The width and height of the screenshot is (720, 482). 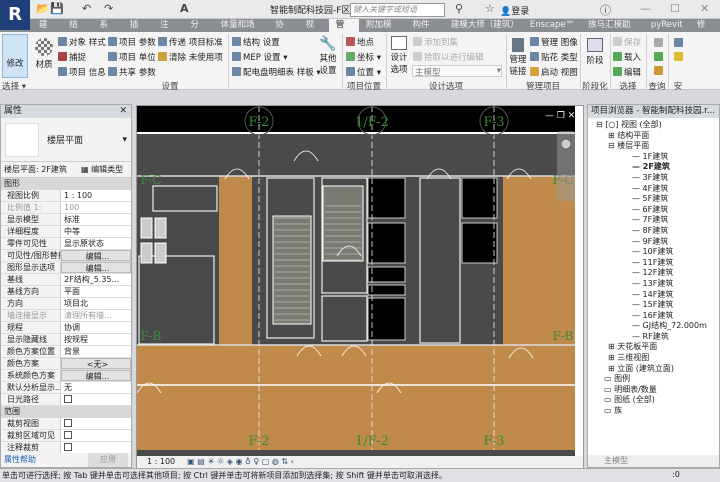 I want to click on tab-13: Enscape™, so click(x=552, y=25).